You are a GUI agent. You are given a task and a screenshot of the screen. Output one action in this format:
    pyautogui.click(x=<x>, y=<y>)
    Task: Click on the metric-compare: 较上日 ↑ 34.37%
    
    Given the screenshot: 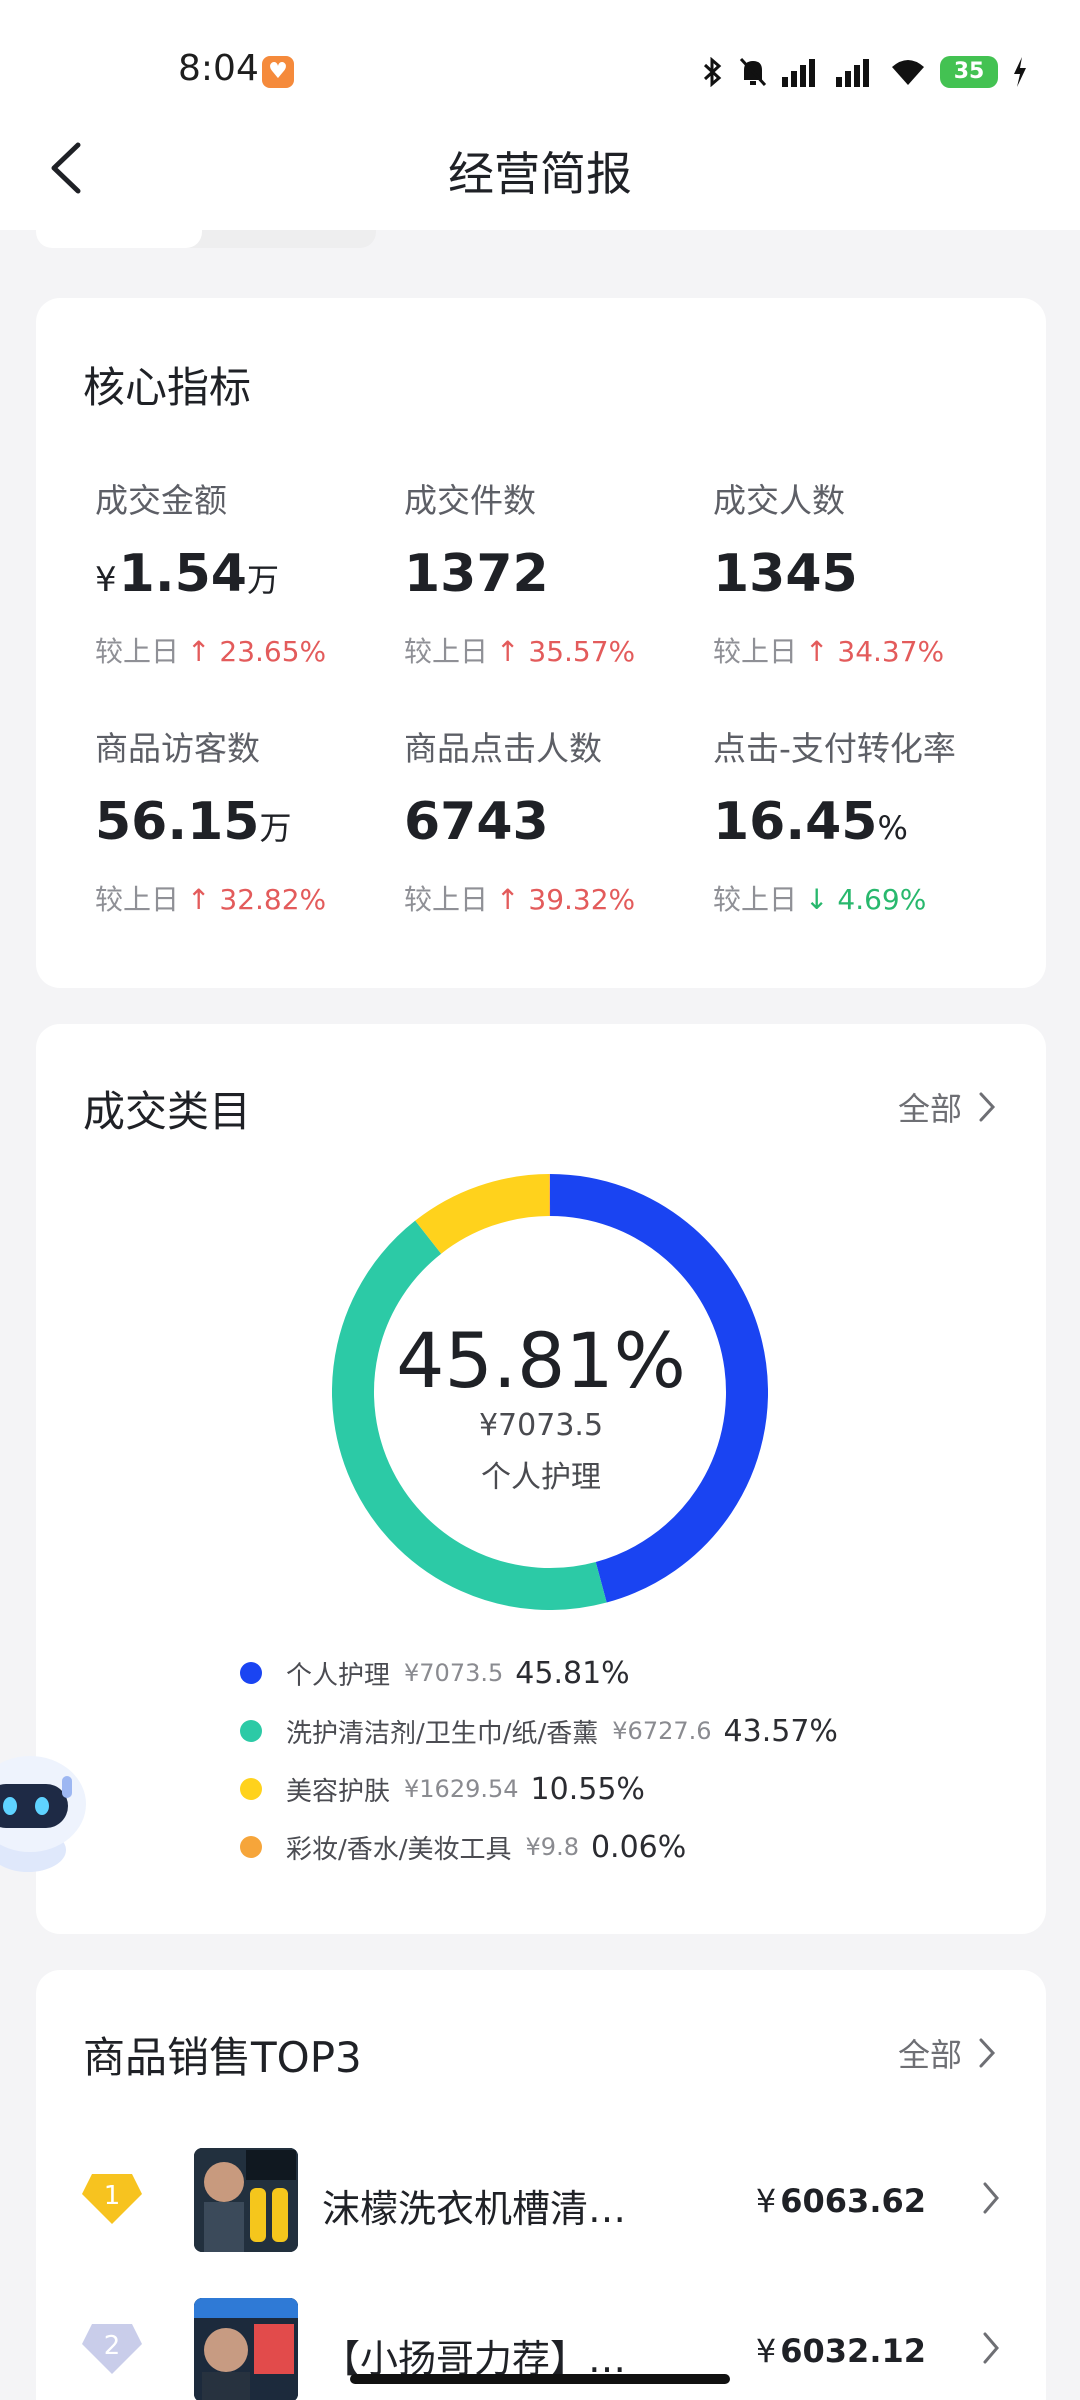 What is the action you would take?
    pyautogui.click(x=829, y=651)
    